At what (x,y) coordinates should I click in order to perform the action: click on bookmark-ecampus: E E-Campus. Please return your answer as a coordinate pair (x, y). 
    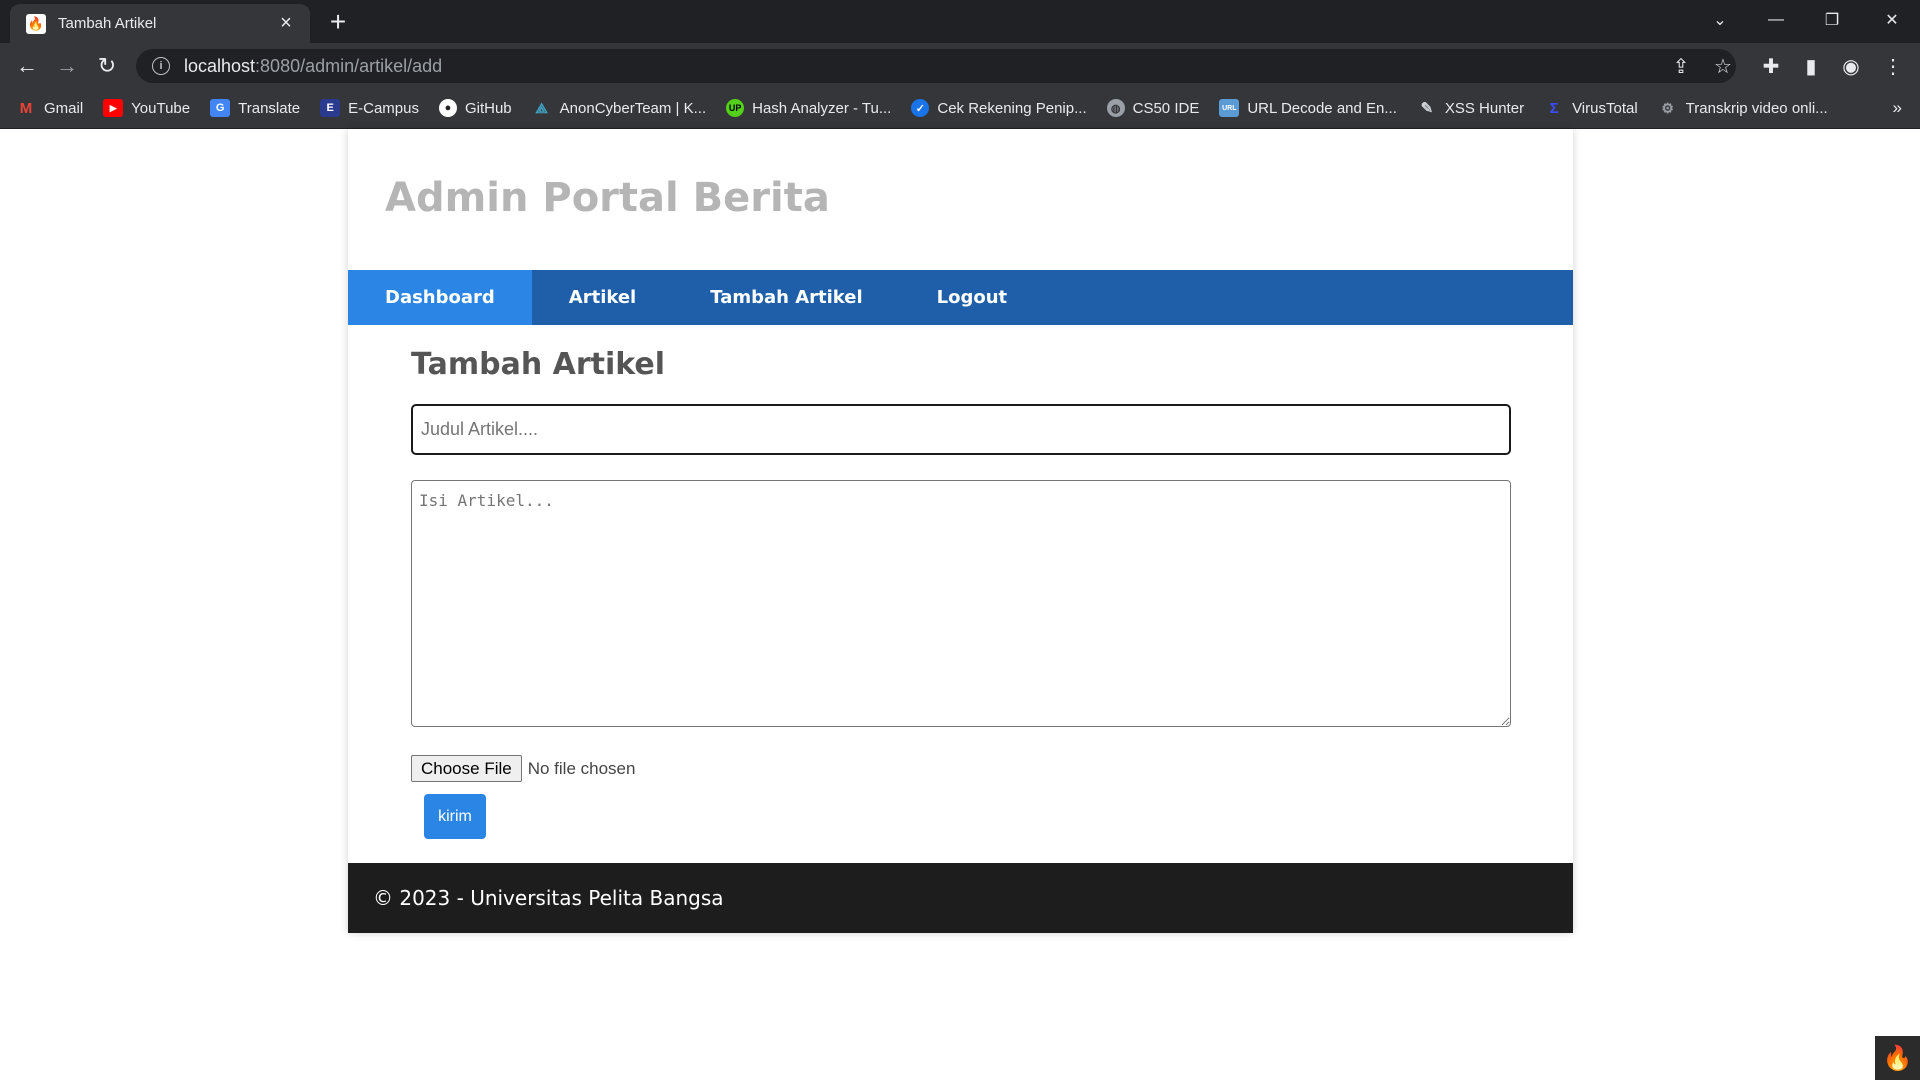
    Looking at the image, I should click on (369, 108).